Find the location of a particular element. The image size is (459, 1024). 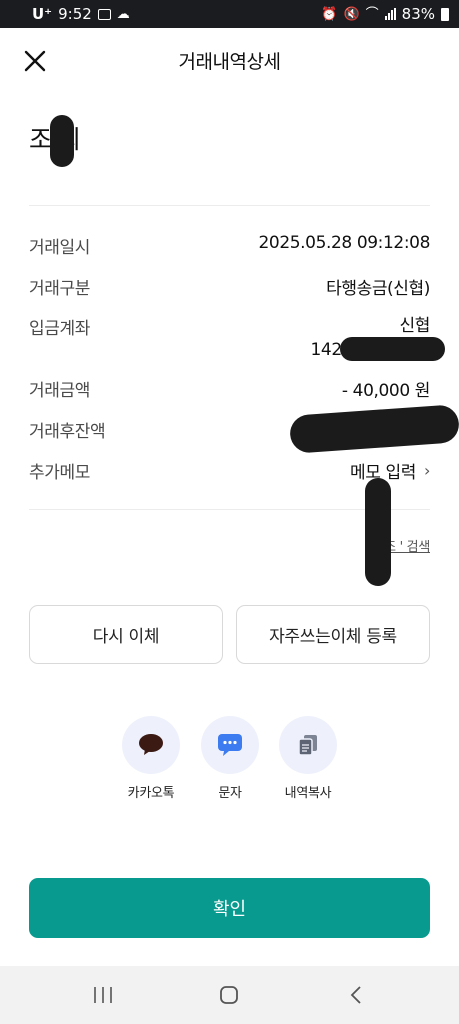

page-title: 거래내역상세 is located at coordinates (229, 61).